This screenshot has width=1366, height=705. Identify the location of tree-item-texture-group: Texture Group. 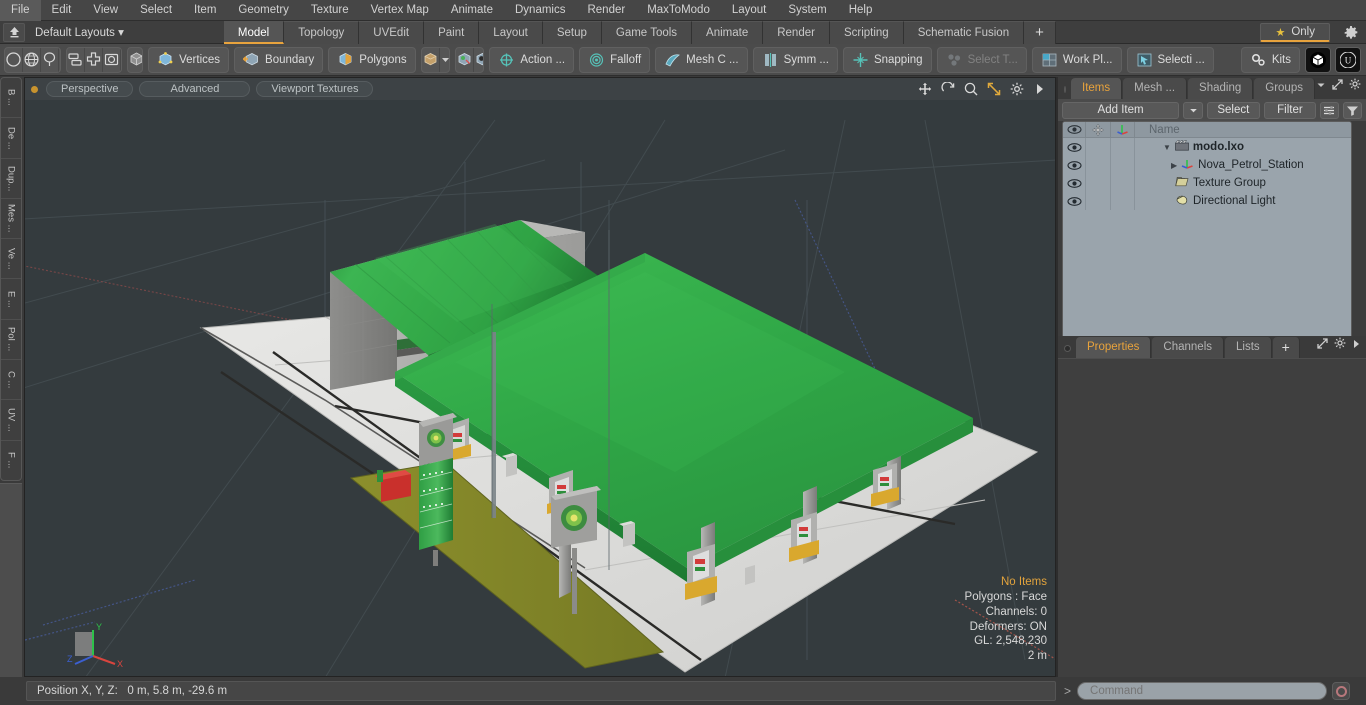
(1243, 183).